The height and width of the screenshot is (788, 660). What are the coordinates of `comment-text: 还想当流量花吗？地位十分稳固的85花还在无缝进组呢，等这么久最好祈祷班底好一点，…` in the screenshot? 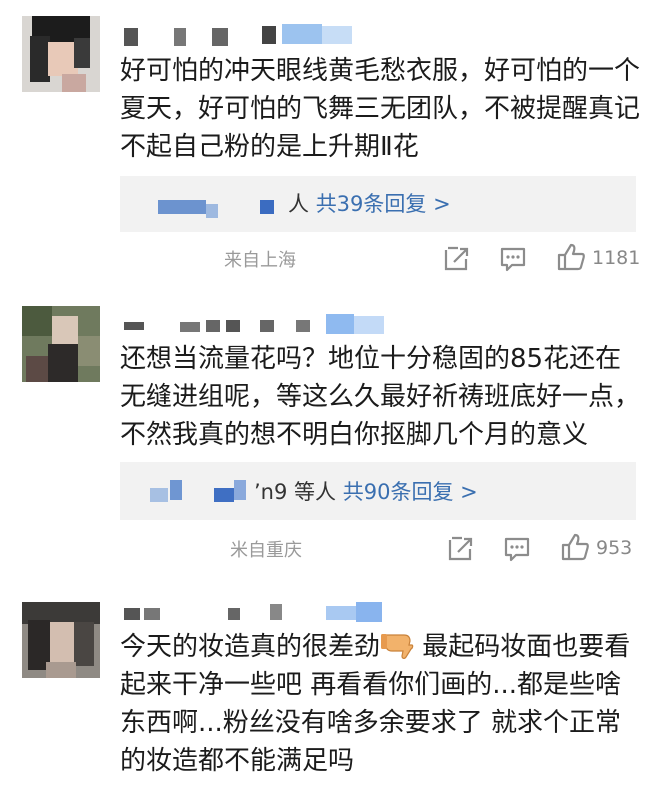 It's located at (380, 397).